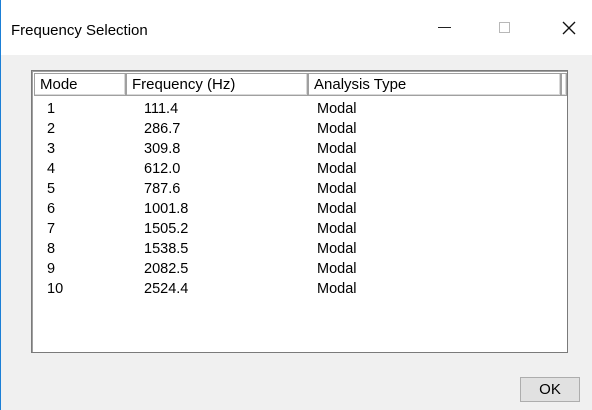  I want to click on cell-mode: 5, so click(51, 189).